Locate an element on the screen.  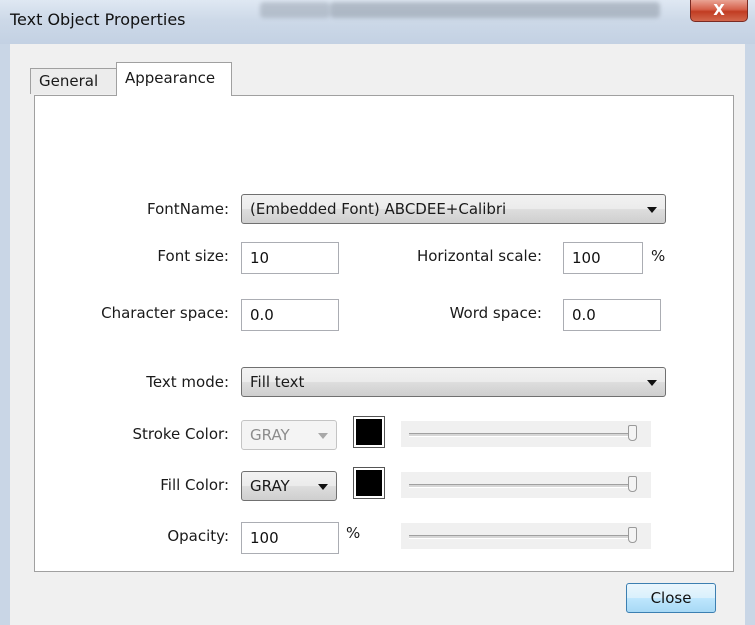
fontname-label: FontName: is located at coordinates (188, 209).